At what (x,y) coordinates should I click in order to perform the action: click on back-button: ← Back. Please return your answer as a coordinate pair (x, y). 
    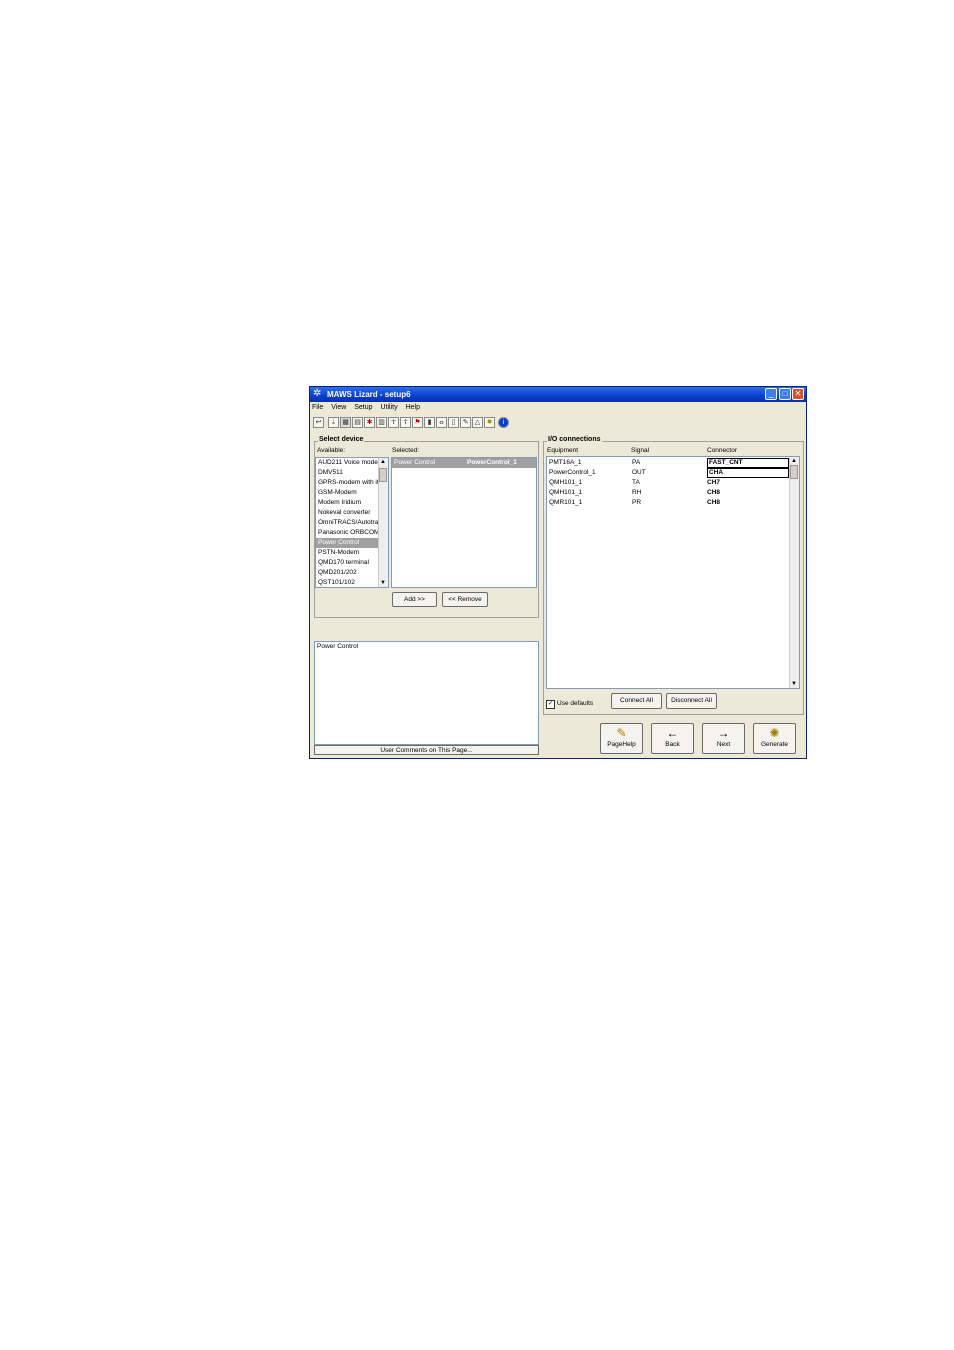
    Looking at the image, I should click on (672, 738).